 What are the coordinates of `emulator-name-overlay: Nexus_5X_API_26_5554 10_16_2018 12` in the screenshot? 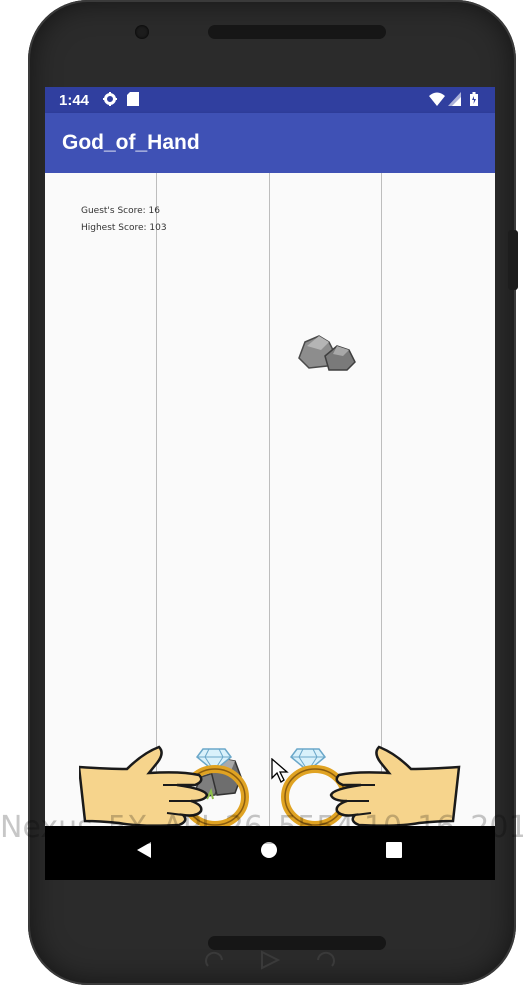 It's located at (261, 827).